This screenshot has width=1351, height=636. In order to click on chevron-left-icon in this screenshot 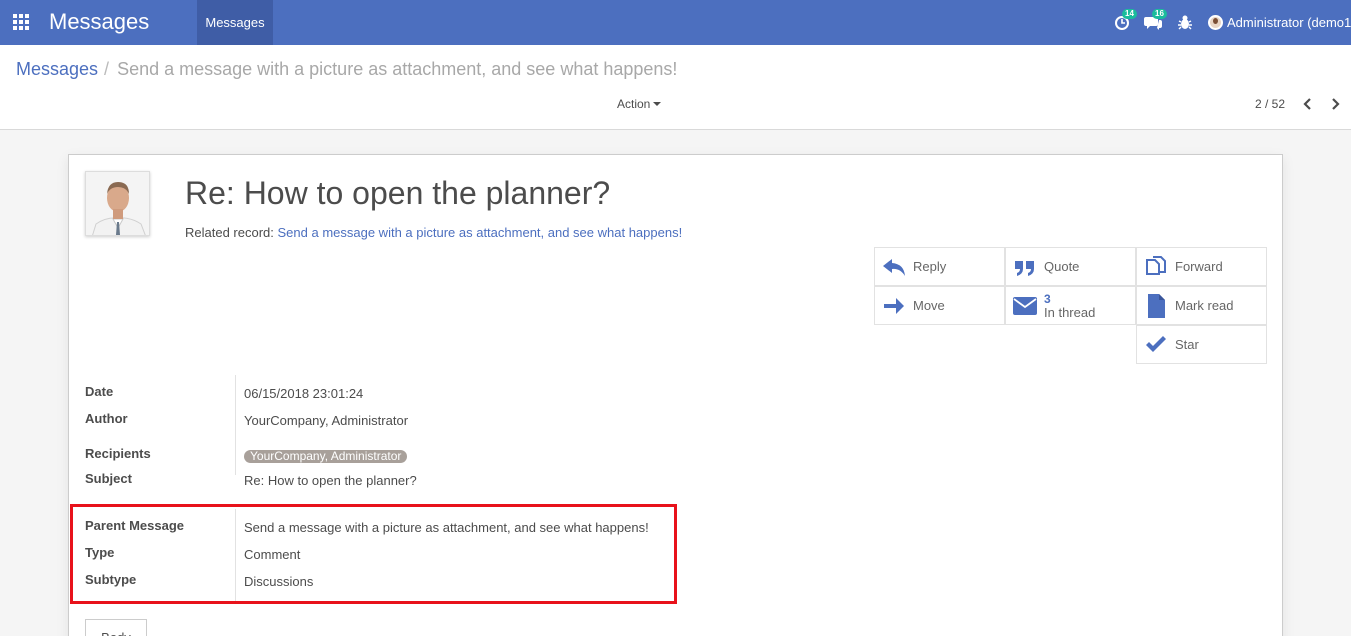, I will do `click(1309, 104)`.